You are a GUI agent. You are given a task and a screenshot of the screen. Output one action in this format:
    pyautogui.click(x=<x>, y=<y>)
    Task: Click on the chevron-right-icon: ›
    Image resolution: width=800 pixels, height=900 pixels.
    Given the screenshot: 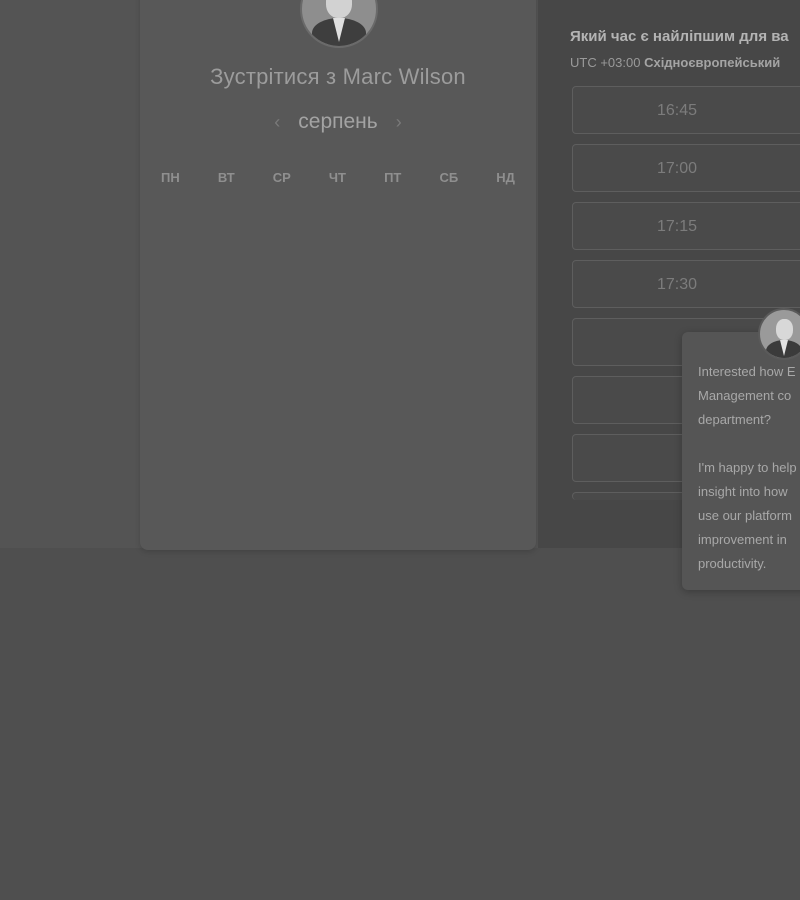 What is the action you would take?
    pyautogui.click(x=399, y=122)
    